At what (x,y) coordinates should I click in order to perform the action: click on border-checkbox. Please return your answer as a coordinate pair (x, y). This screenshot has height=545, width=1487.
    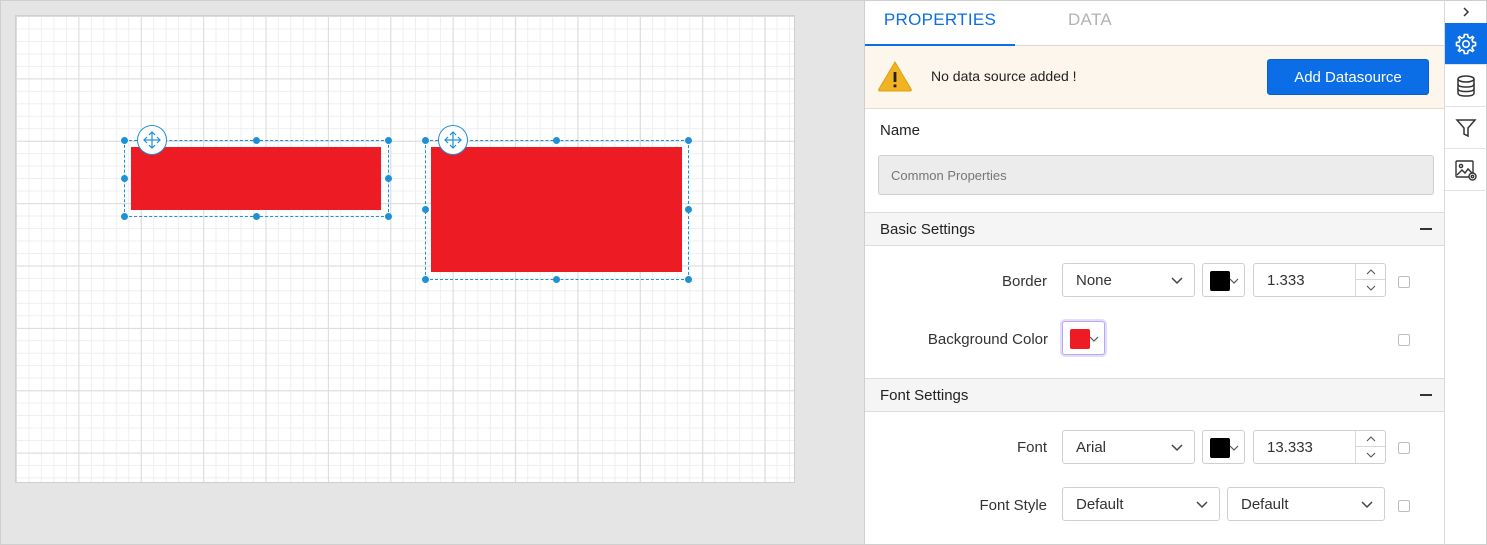
    Looking at the image, I should click on (1404, 282).